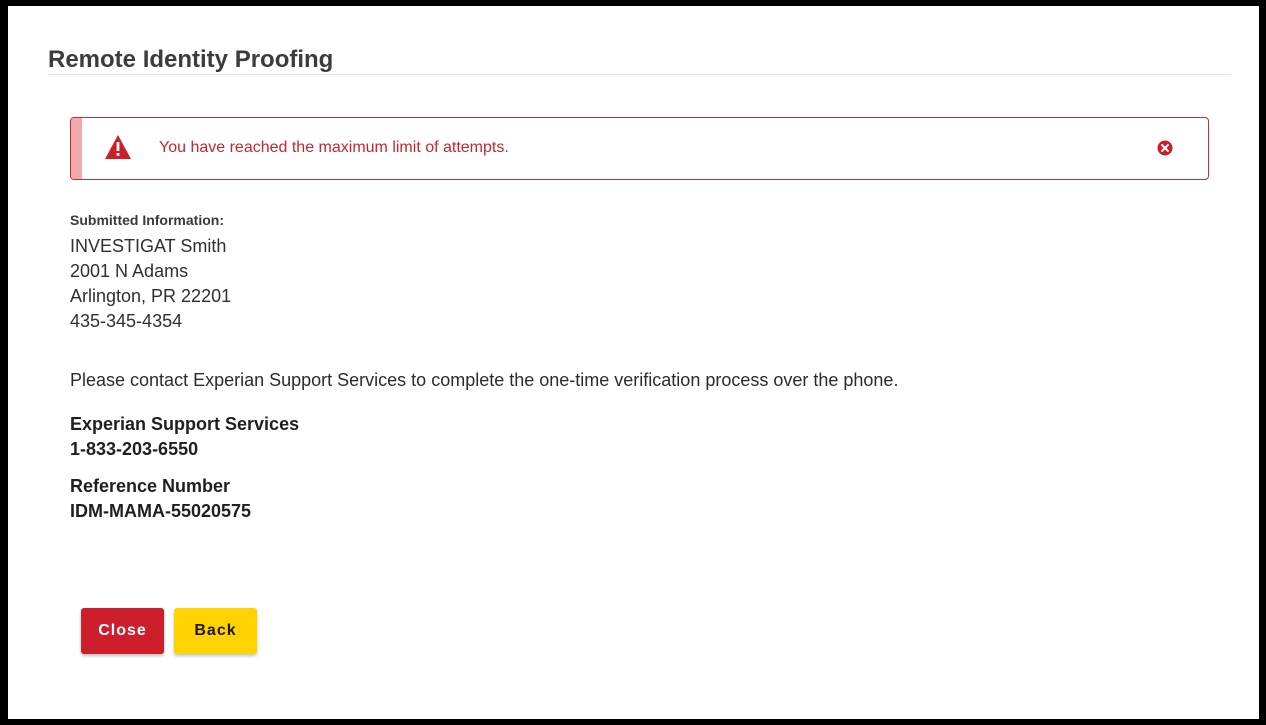  I want to click on title-divider, so click(639, 74).